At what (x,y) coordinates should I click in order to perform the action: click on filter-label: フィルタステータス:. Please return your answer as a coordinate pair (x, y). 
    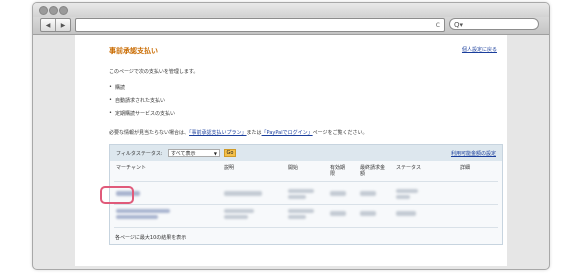
    Looking at the image, I should click on (139, 154).